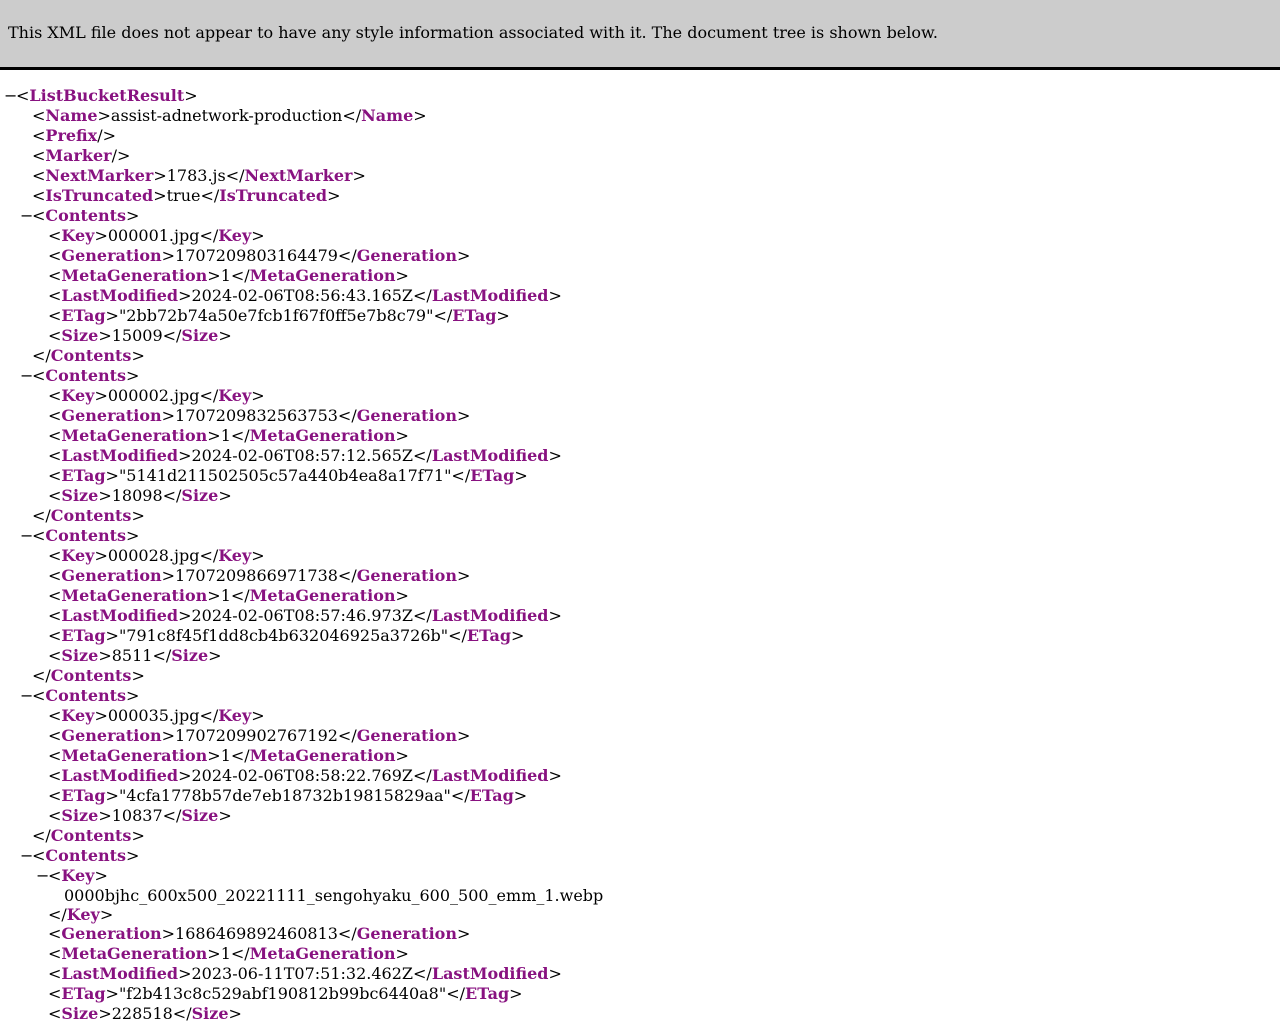  I want to click on contents-3-size-value: 8511, so click(132, 655).